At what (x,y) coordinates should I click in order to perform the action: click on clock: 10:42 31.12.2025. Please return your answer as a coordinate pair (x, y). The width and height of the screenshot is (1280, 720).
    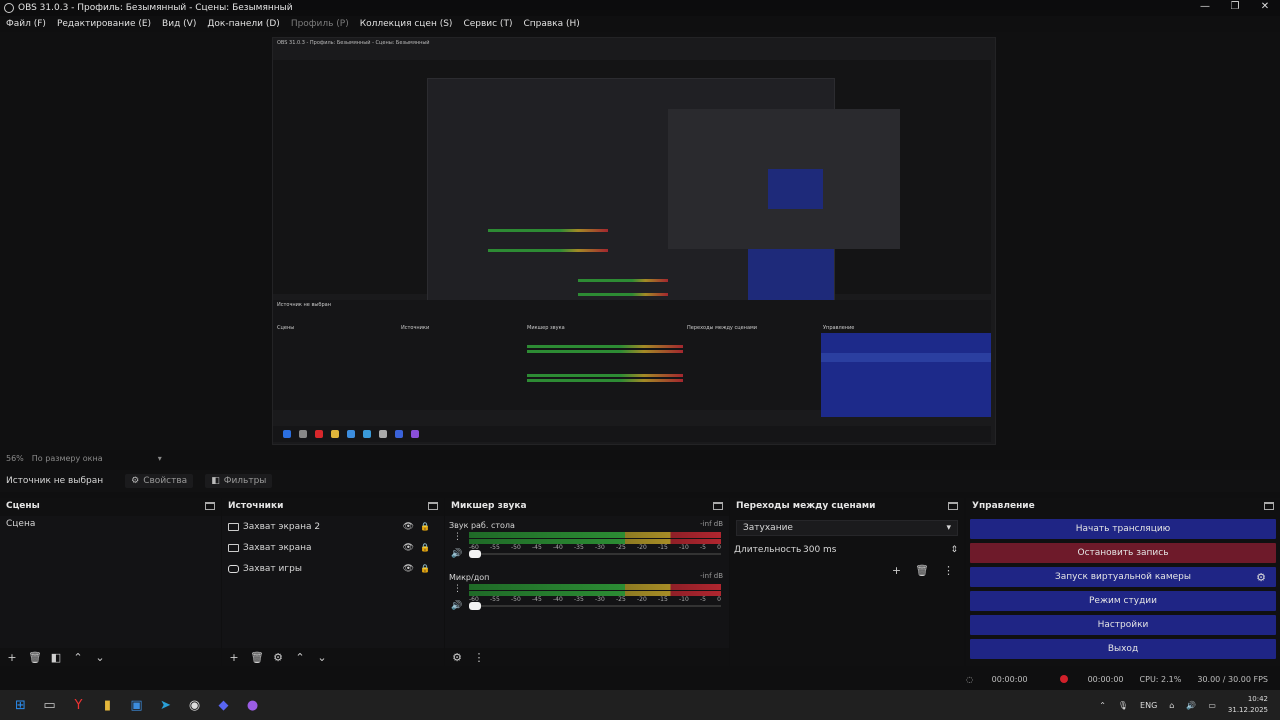
    Looking at the image, I should click on (1248, 705).